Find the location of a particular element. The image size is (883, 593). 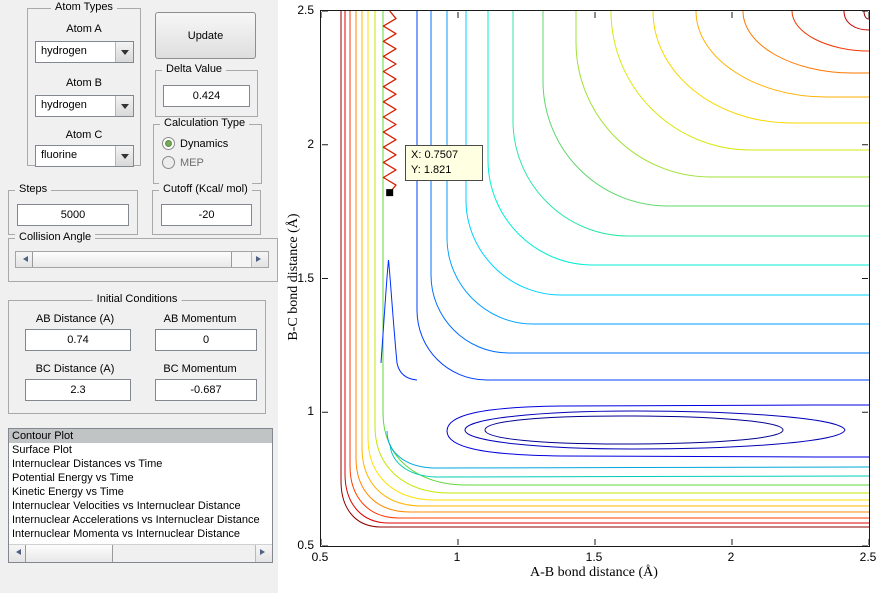

calculation-type-groupbox: Calculation Type Dynamics MEP is located at coordinates (207, 150).